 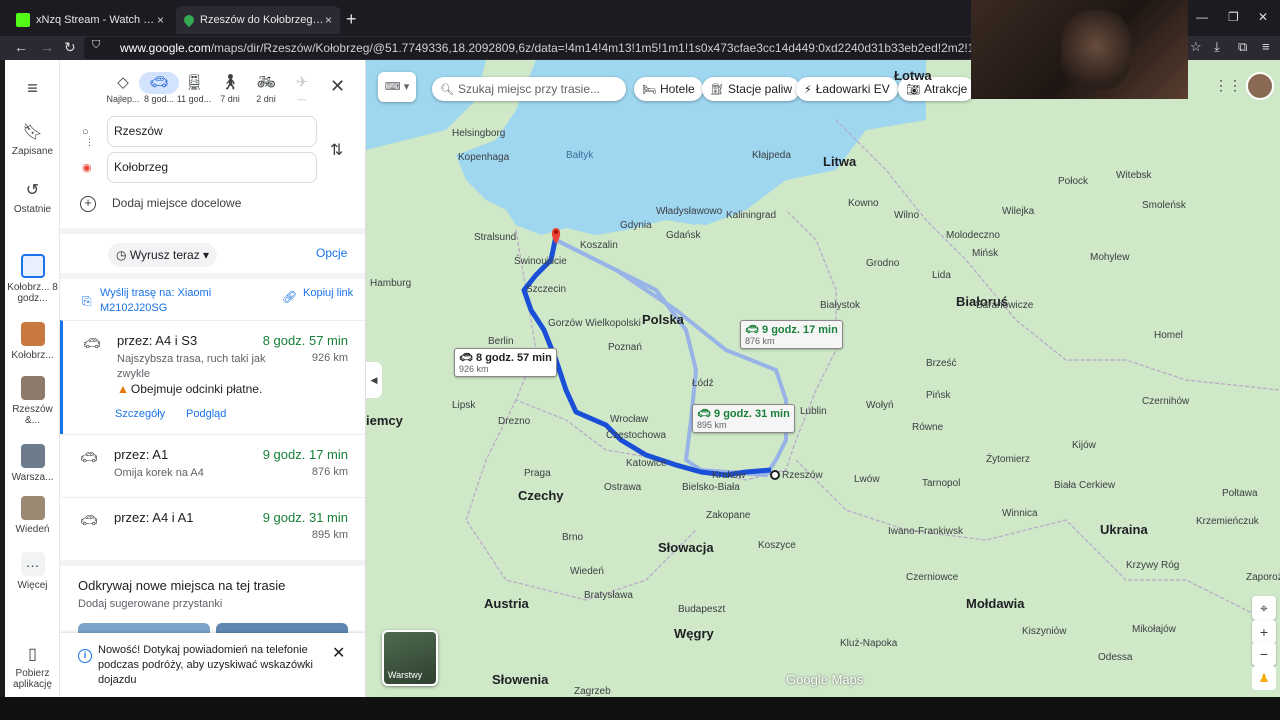 I want to click on city-label: Czernihów, so click(x=1166, y=401).